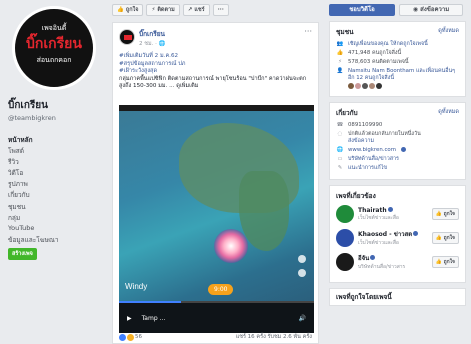  Describe the element at coordinates (152, 34) in the screenshot. I see `post-author-name: บิ๊กเกรียน` at that location.